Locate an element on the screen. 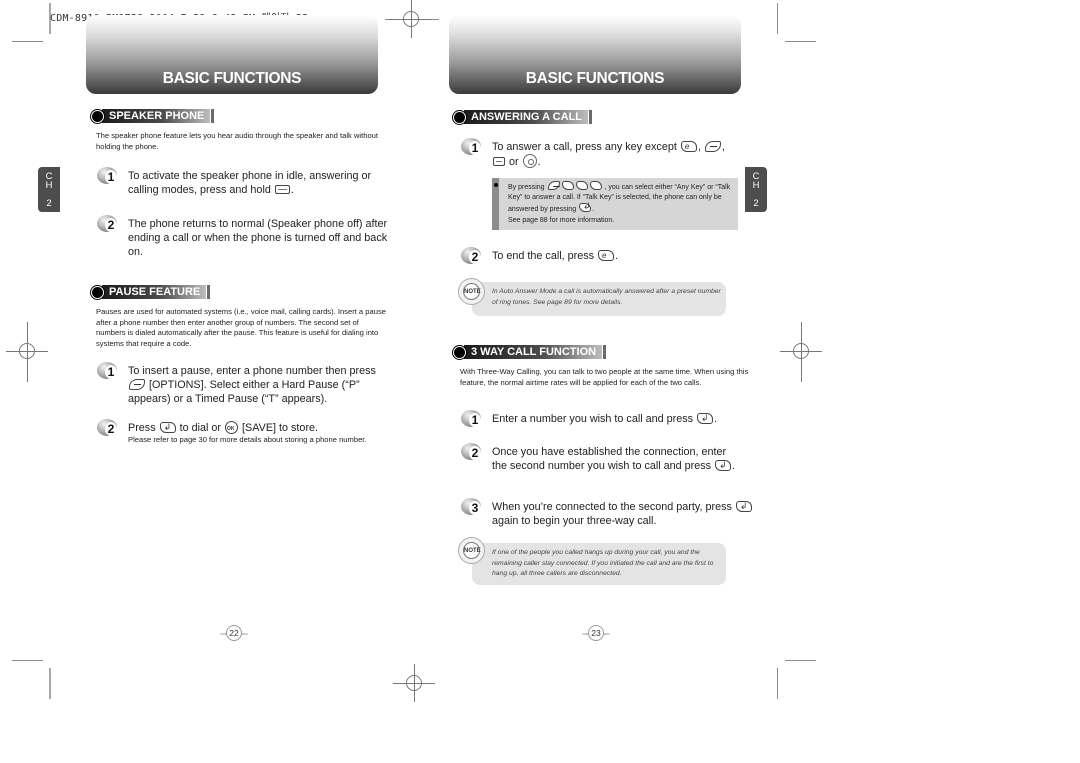 This screenshot has height=763, width=1080. step-number: 3 is located at coordinates (475, 508).